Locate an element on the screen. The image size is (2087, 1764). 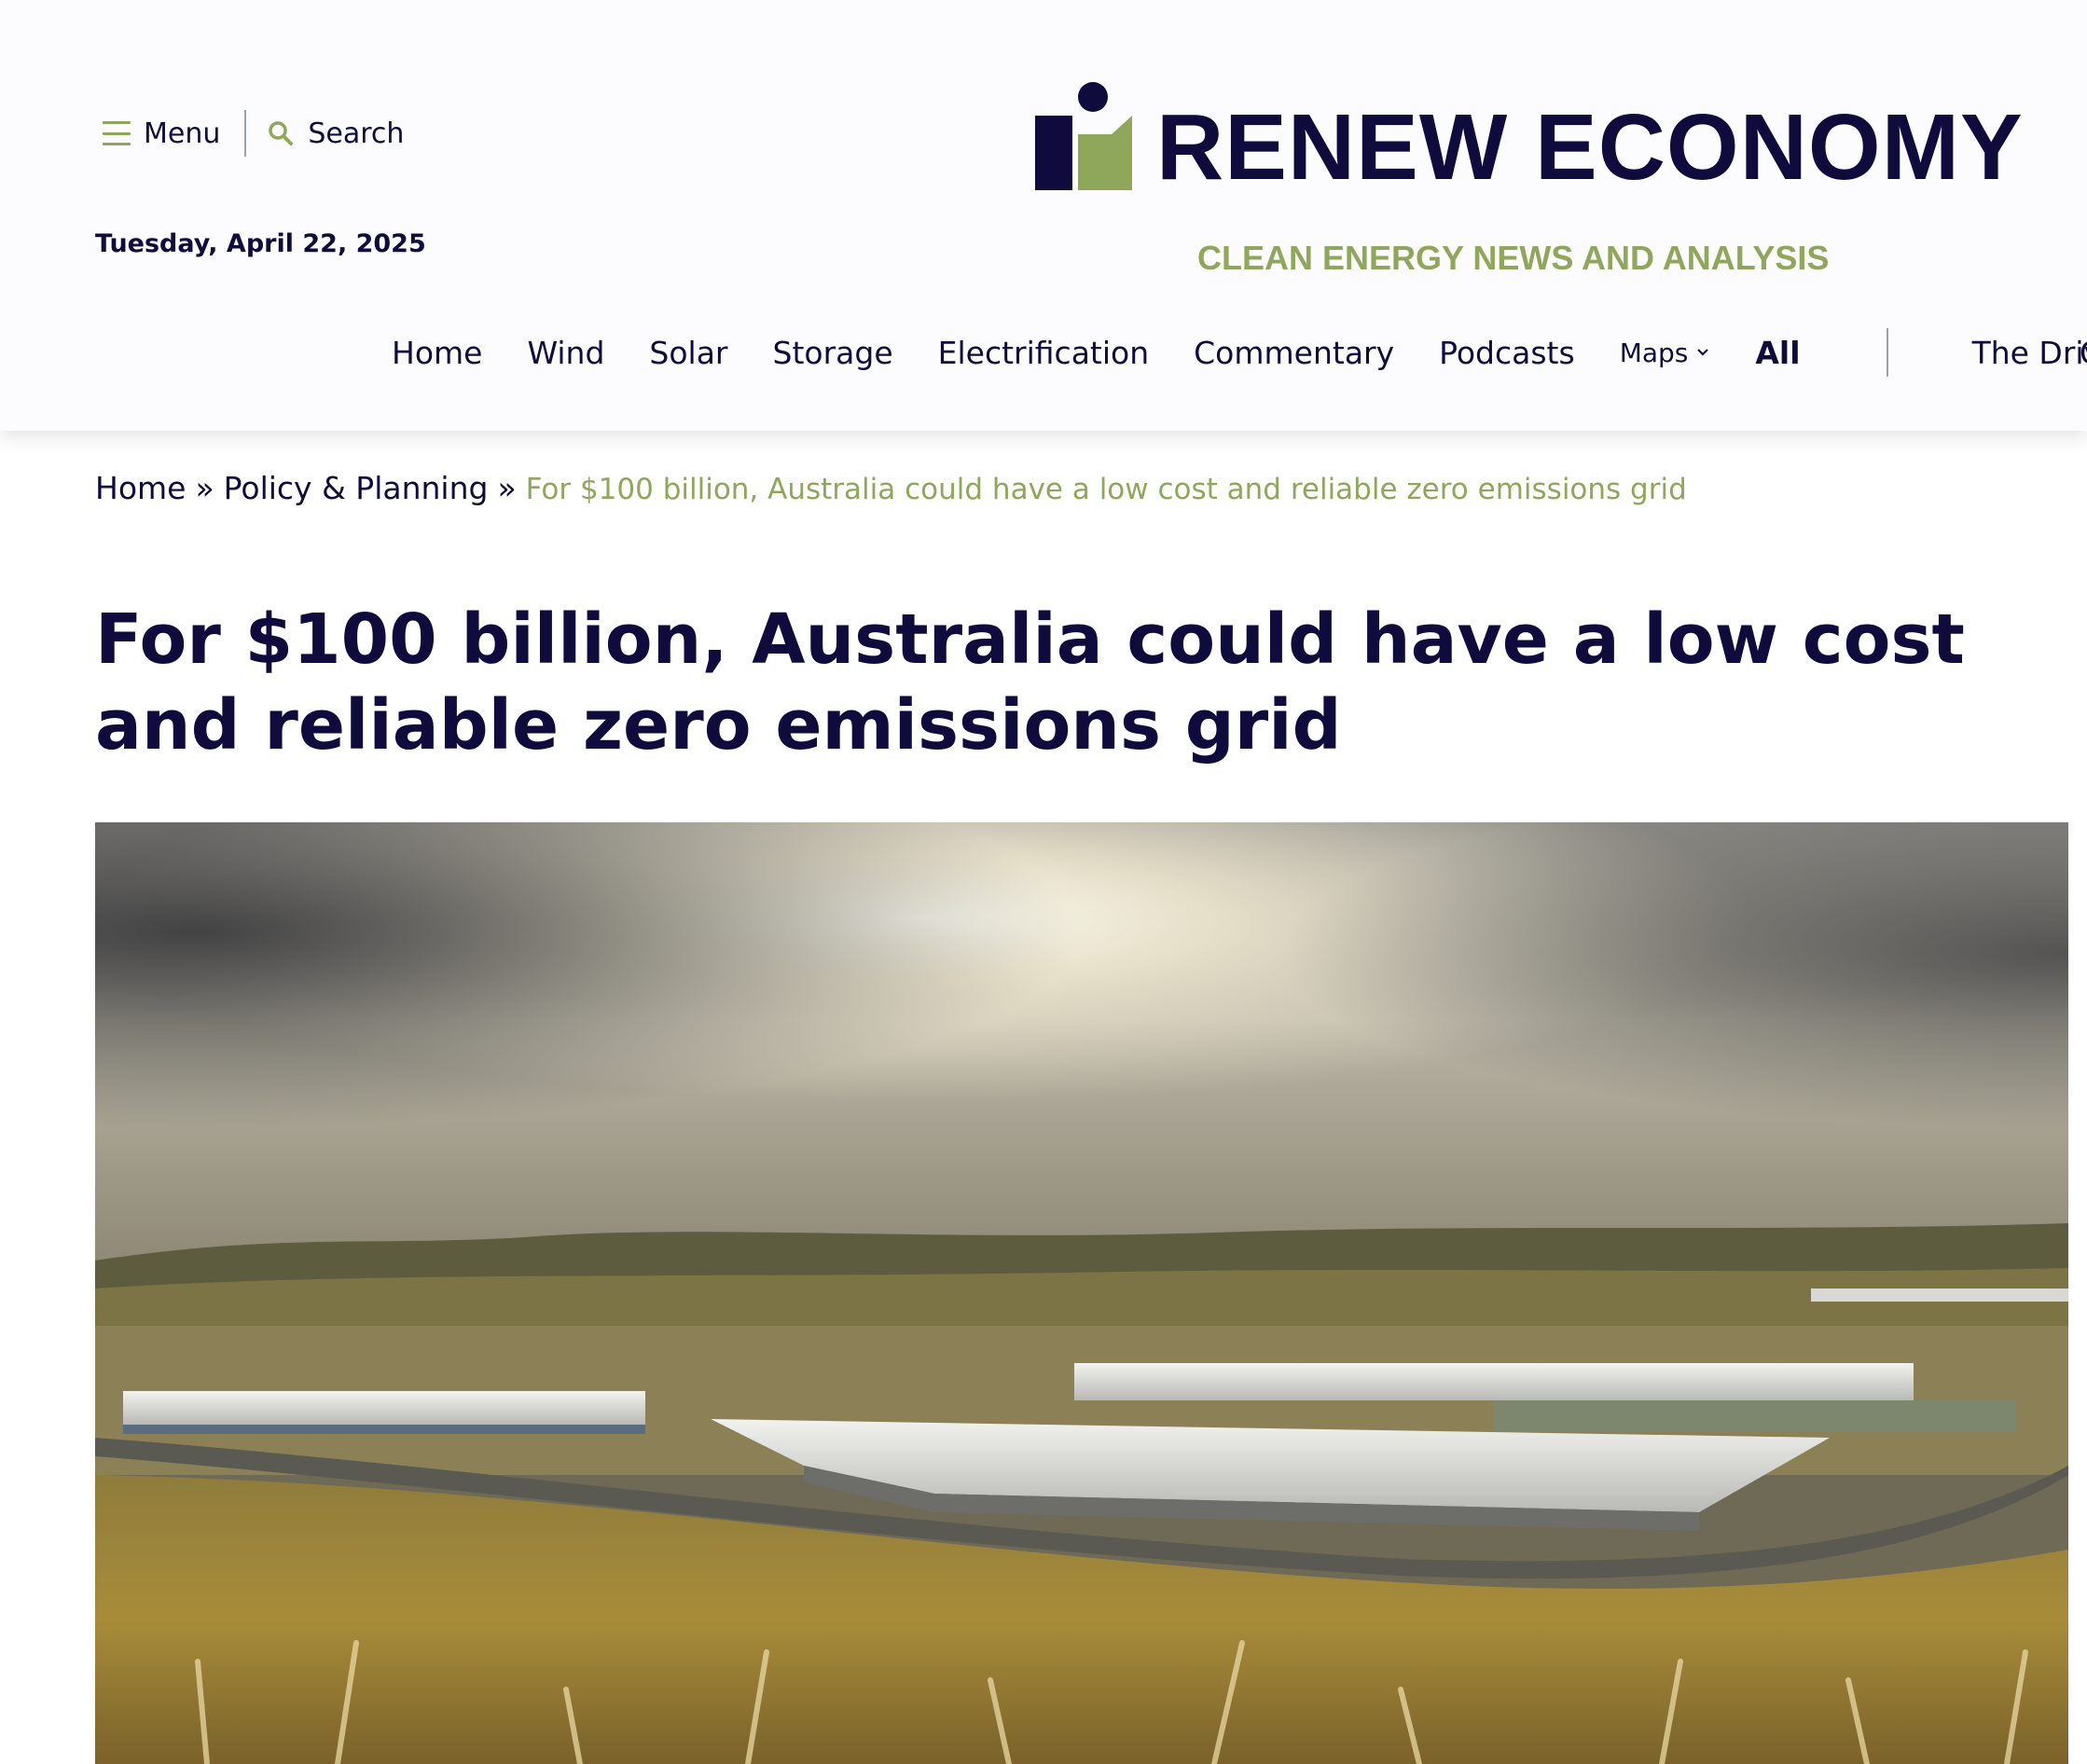
search-button: Search is located at coordinates (335, 133).